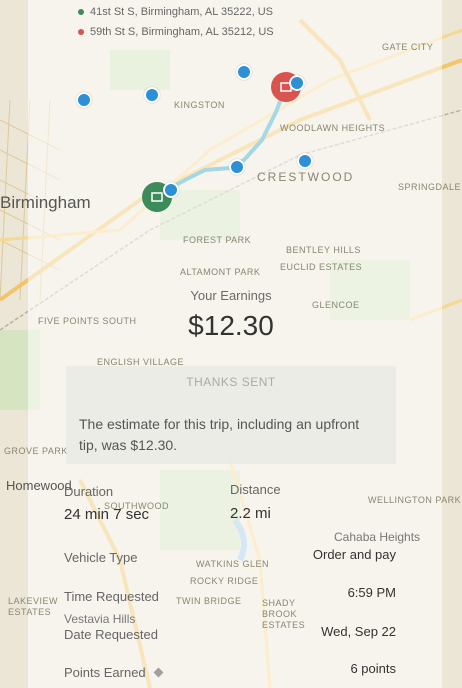 This screenshot has width=462, height=688. What do you see at coordinates (100, 619) in the screenshot?
I see `map-label-vestavia-hills: Vestavia Hills` at bounding box center [100, 619].